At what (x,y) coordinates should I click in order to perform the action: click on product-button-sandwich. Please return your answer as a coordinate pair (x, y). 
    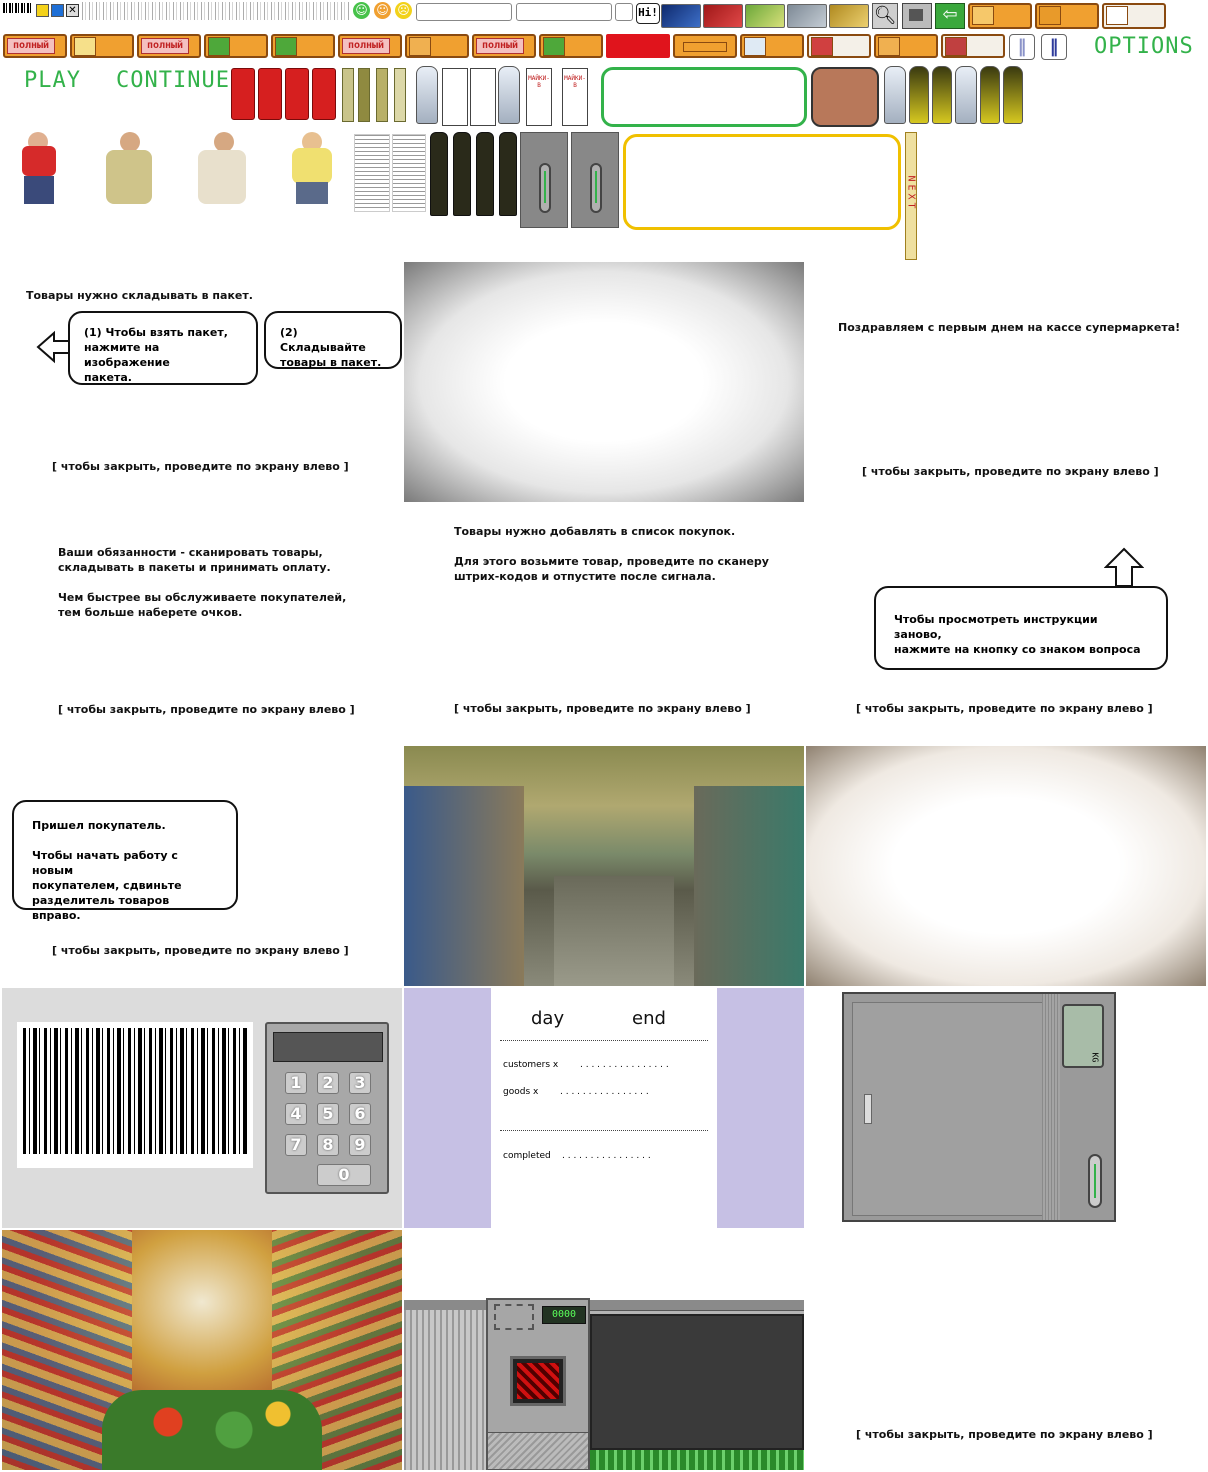
    Looking at the image, I should click on (437, 46).